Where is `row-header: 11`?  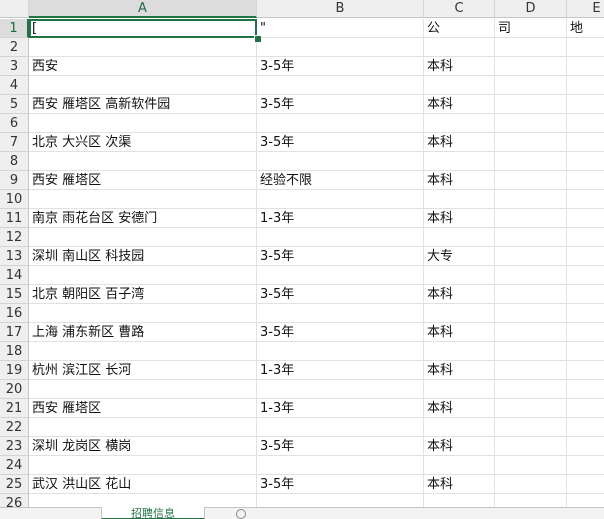
row-header: 11 is located at coordinates (14, 218).